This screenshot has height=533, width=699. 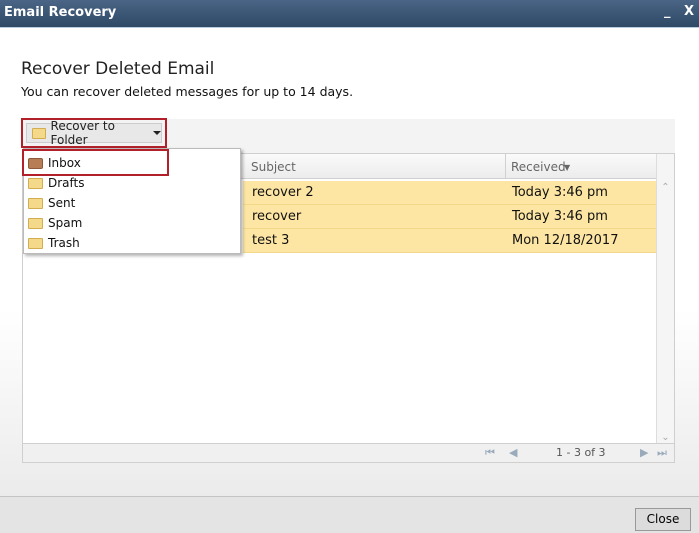 What do you see at coordinates (273, 167) in the screenshot?
I see `column-subject: Subject` at bounding box center [273, 167].